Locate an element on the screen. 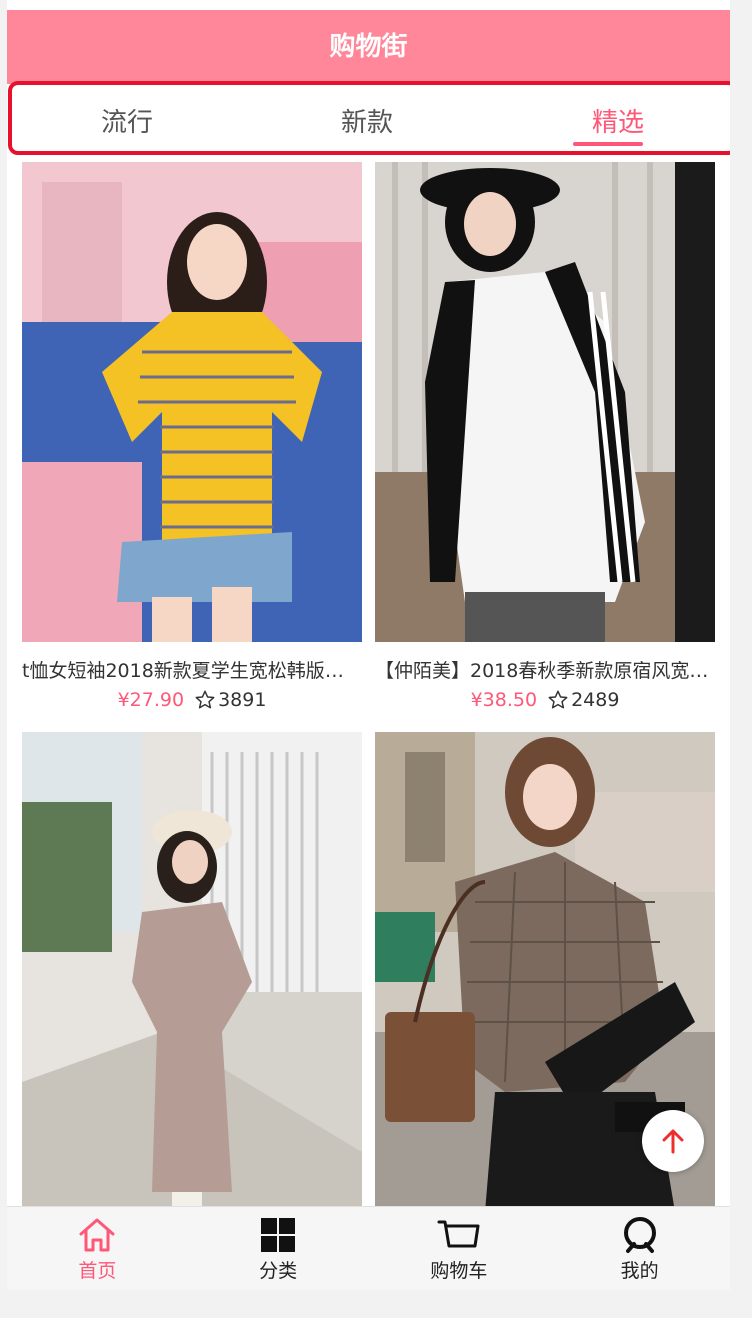 The image size is (752, 1318). product-favorites: 2489 is located at coordinates (595, 700).